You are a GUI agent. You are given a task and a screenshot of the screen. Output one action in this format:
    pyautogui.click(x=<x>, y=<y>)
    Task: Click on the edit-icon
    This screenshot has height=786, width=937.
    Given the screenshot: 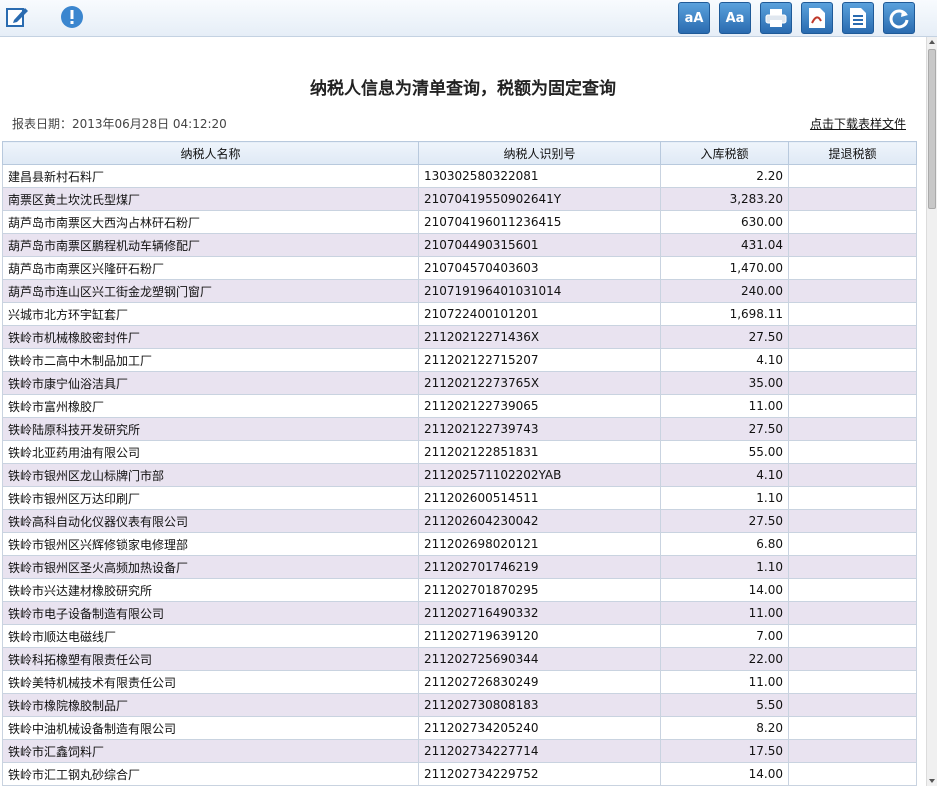 What is the action you would take?
    pyautogui.click(x=17, y=17)
    